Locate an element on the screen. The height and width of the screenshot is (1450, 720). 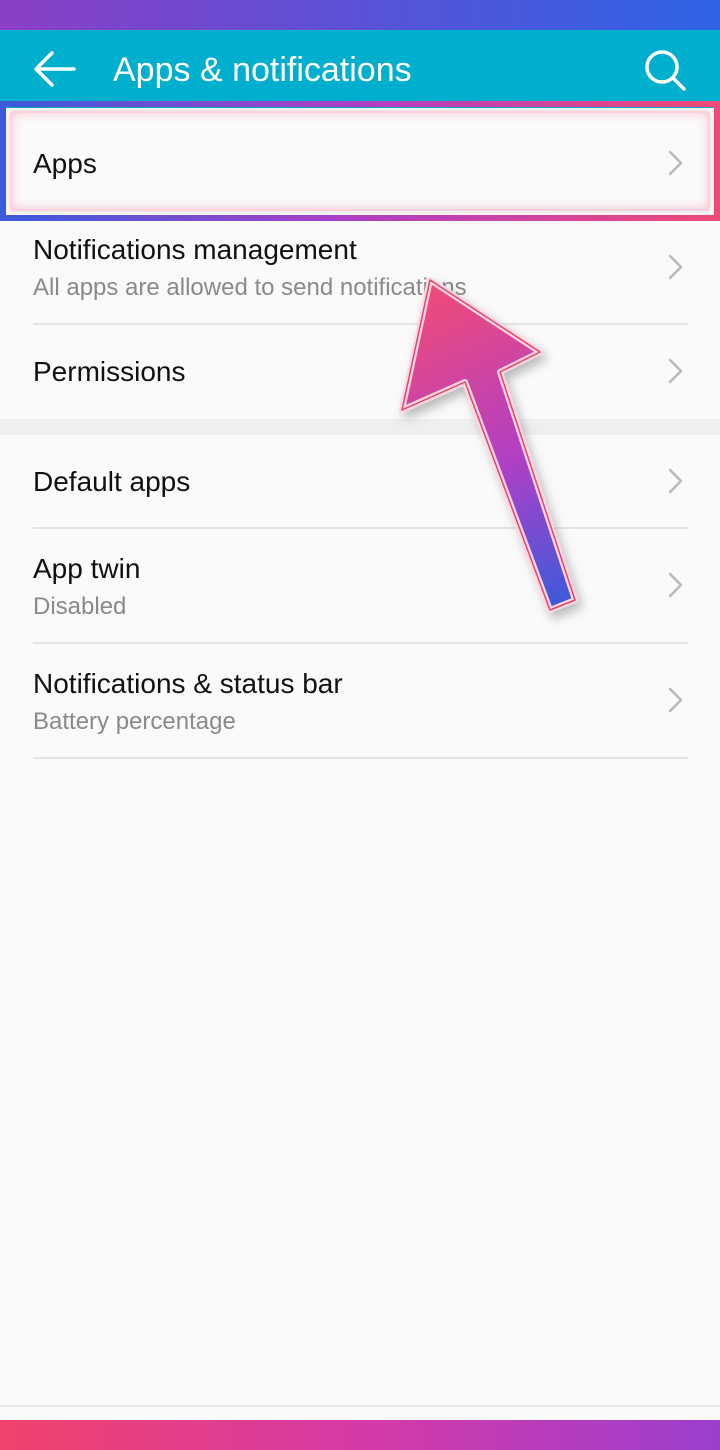
back-button is located at coordinates (55, 69).